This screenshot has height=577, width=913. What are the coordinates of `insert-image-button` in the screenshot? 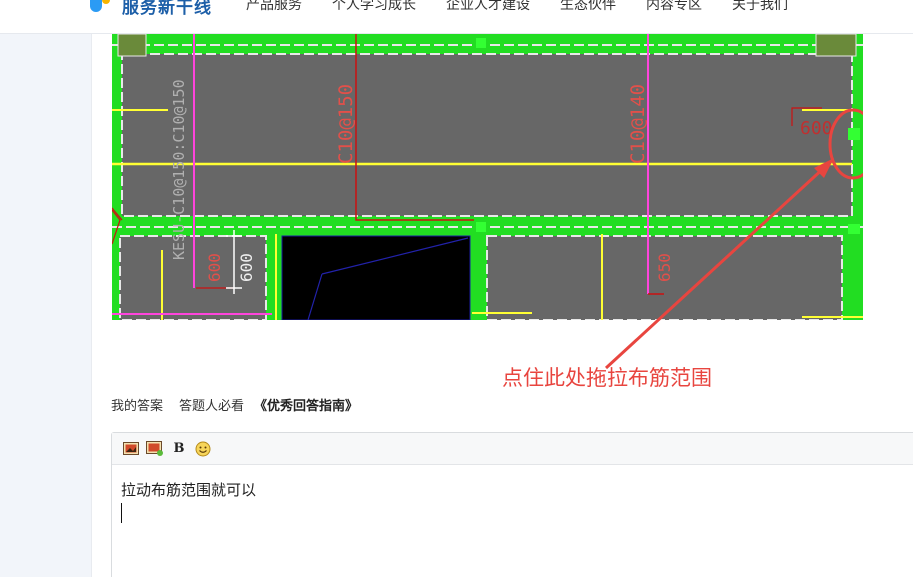 It's located at (131, 449).